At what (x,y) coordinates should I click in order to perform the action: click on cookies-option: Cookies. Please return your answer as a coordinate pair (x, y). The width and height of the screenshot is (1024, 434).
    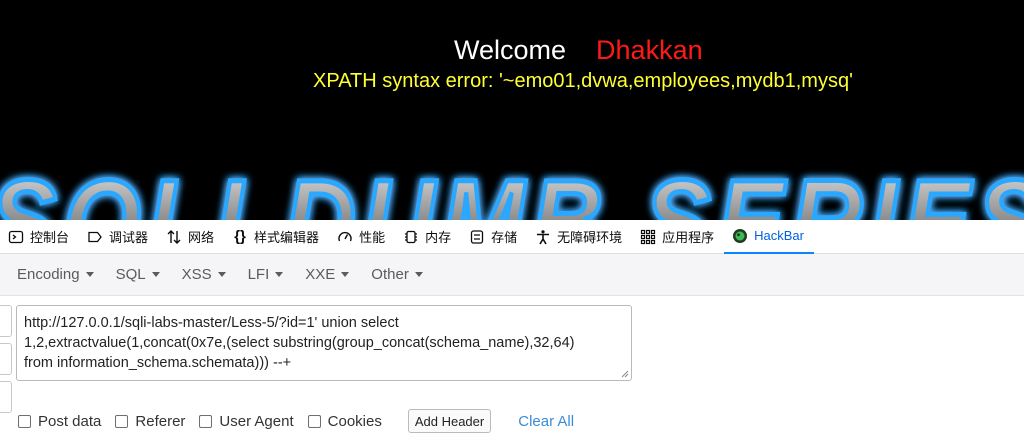
    Looking at the image, I should click on (344, 421).